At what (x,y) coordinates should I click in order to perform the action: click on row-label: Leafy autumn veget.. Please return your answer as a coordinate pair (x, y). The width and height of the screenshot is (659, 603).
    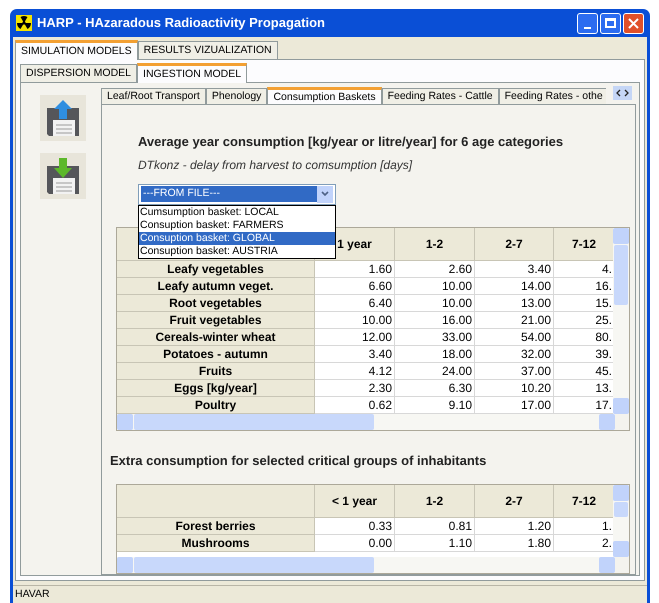
    Looking at the image, I should click on (216, 286).